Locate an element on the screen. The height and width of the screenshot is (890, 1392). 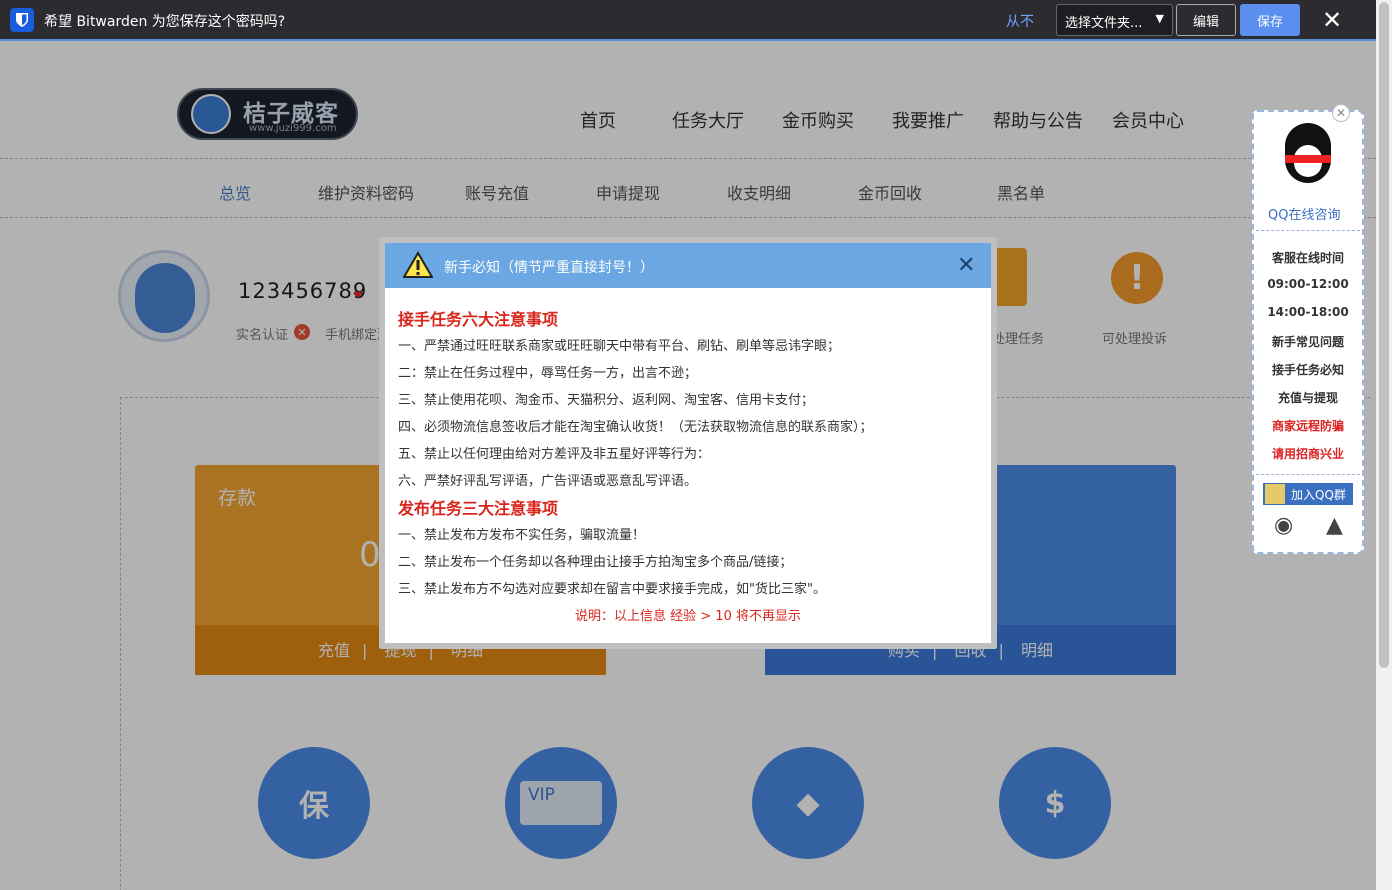
weibo-icon: ◉ is located at coordinates (1283, 525).